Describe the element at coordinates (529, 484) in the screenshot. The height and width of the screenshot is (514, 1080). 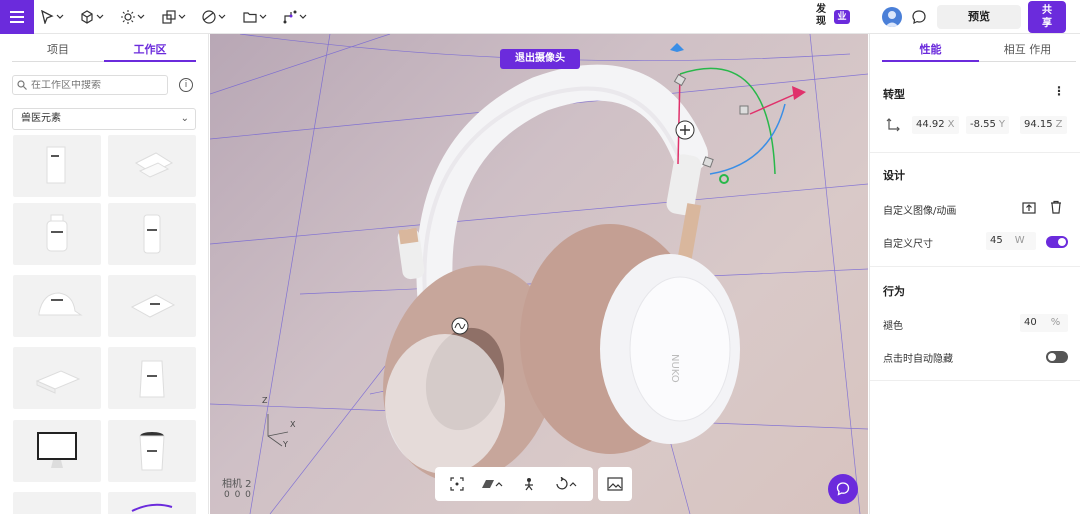
I see `walk-icon` at that location.